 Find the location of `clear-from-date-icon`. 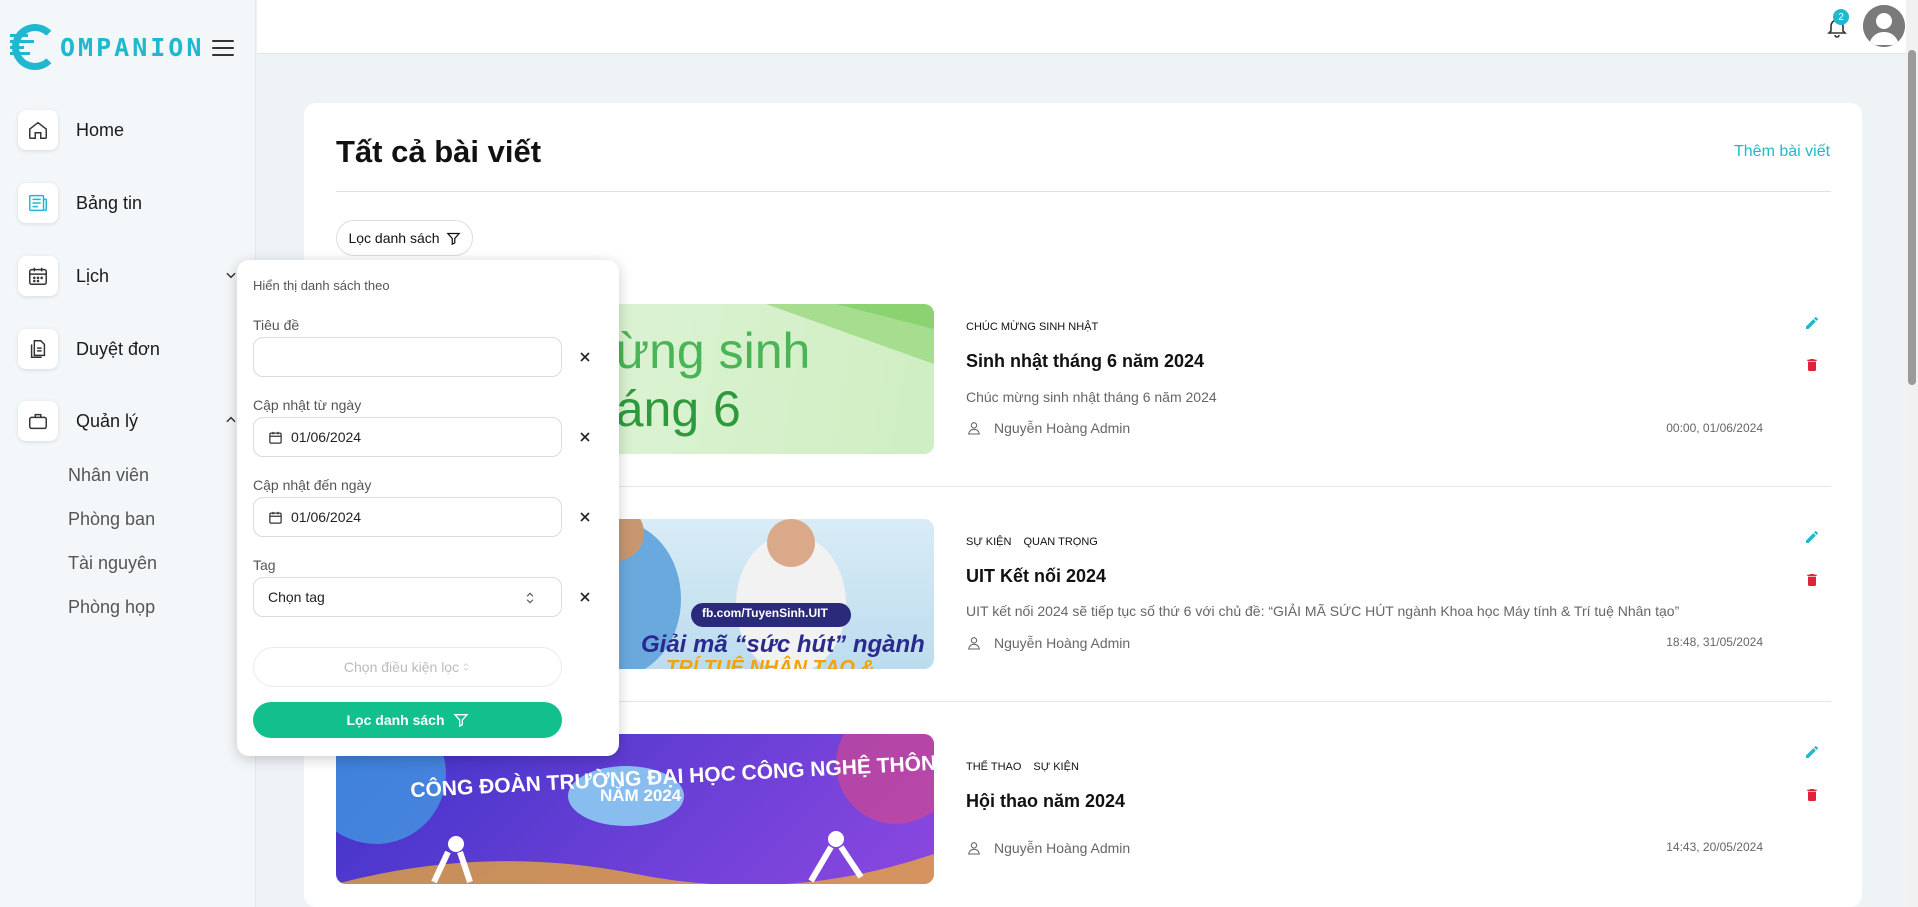

clear-from-date-icon is located at coordinates (585, 437).